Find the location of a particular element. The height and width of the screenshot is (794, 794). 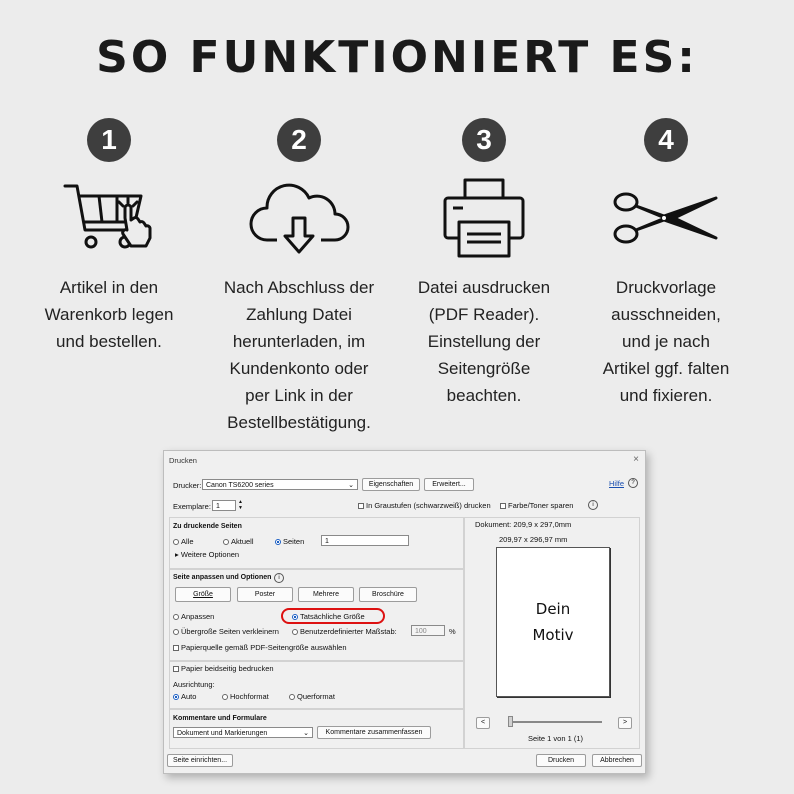

pages-range-option: Seiten is located at coordinates (289, 541).